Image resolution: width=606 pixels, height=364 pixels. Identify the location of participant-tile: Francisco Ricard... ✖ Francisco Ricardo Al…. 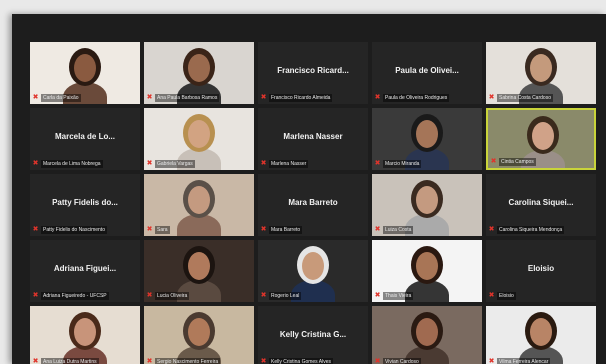
(313, 73).